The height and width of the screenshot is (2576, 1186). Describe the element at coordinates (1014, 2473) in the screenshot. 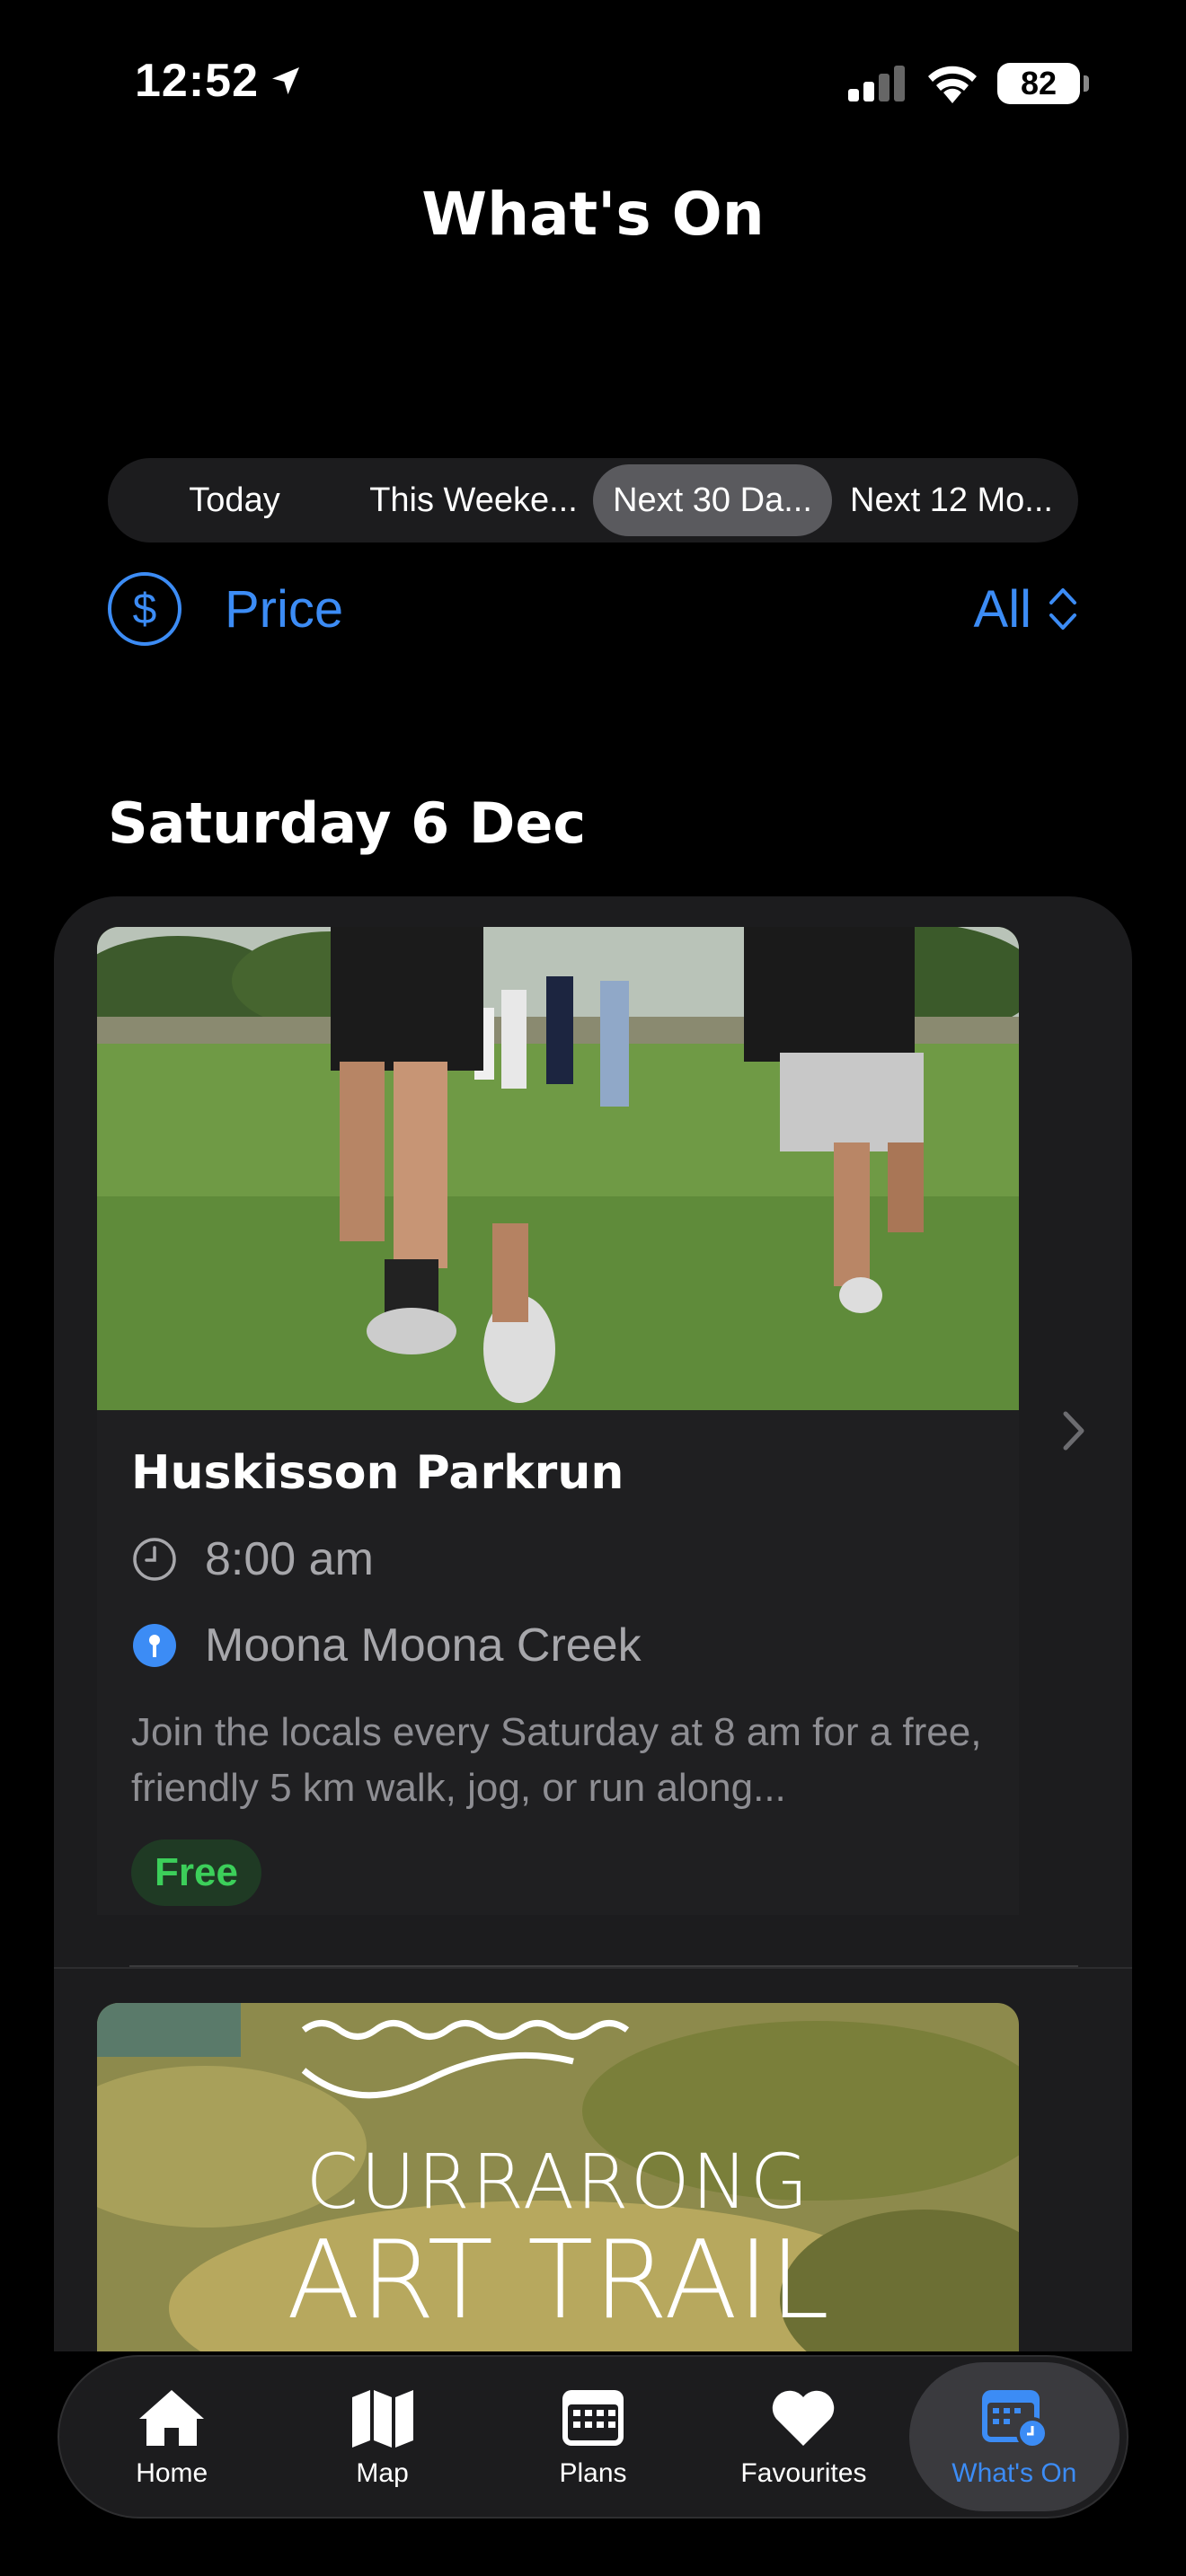

I see `tab-label: What's On` at that location.